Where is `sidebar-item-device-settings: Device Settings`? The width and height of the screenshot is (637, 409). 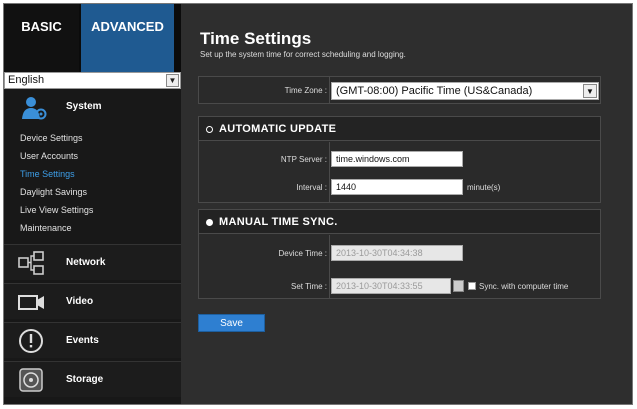 sidebar-item-device-settings: Device Settings is located at coordinates (51, 138).